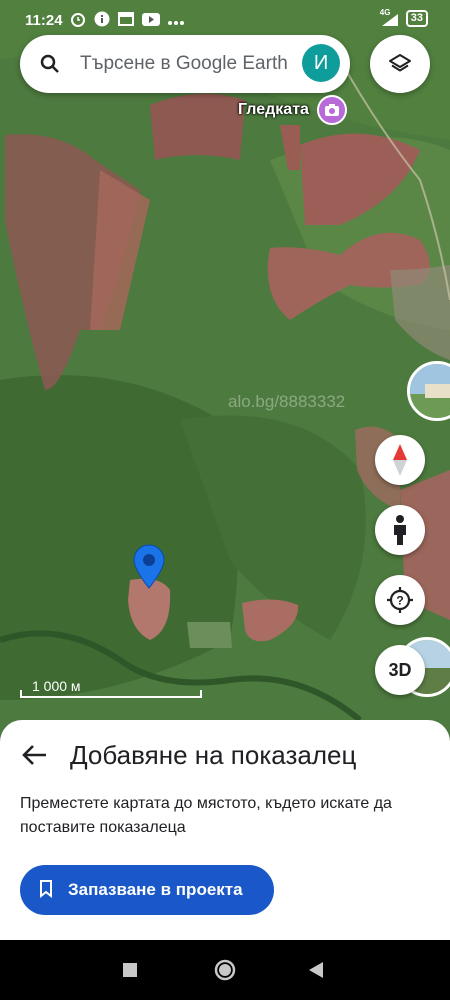 The width and height of the screenshot is (450, 1000). I want to click on pegman-icon, so click(400, 530).